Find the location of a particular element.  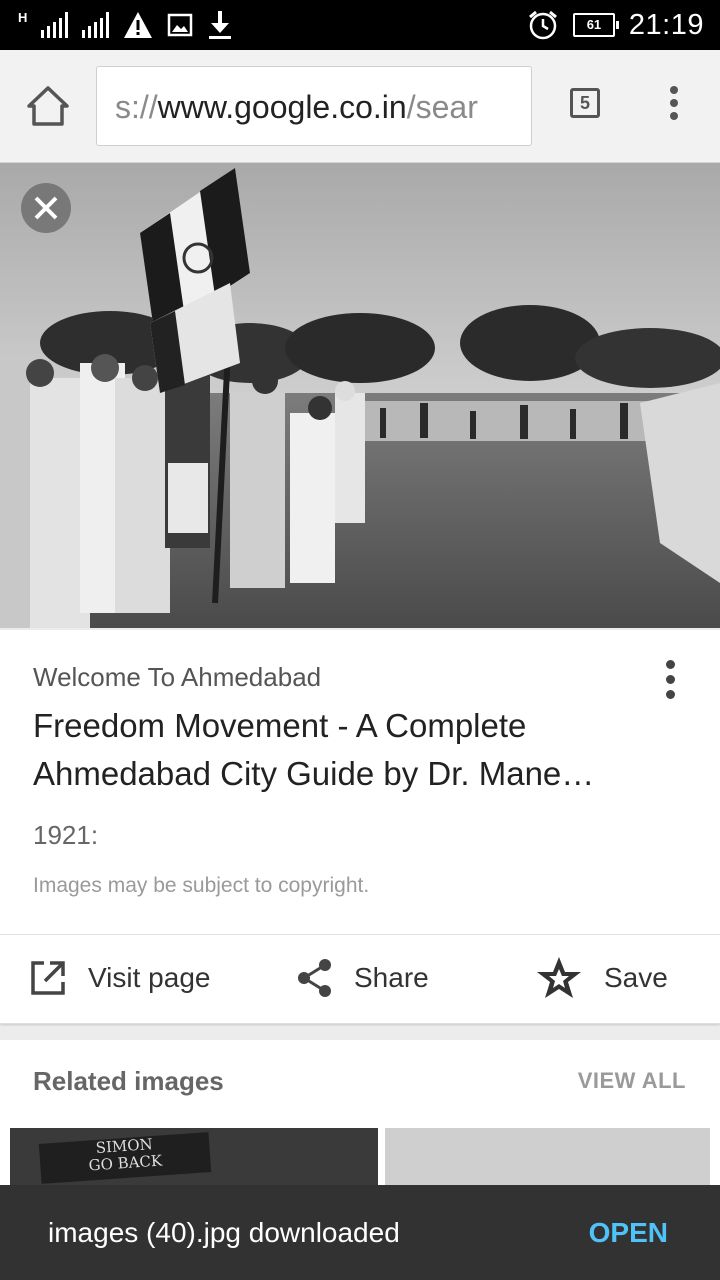

browser-toolbar: s://www.google.co.in/sear 5 is located at coordinates (360, 106).